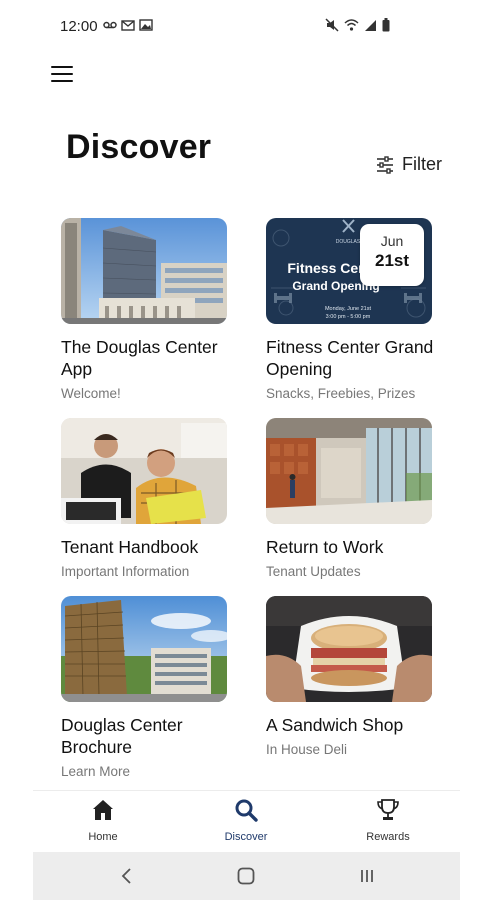 The width and height of the screenshot is (490, 900). I want to click on nav-label-discover: Discover, so click(246, 837).